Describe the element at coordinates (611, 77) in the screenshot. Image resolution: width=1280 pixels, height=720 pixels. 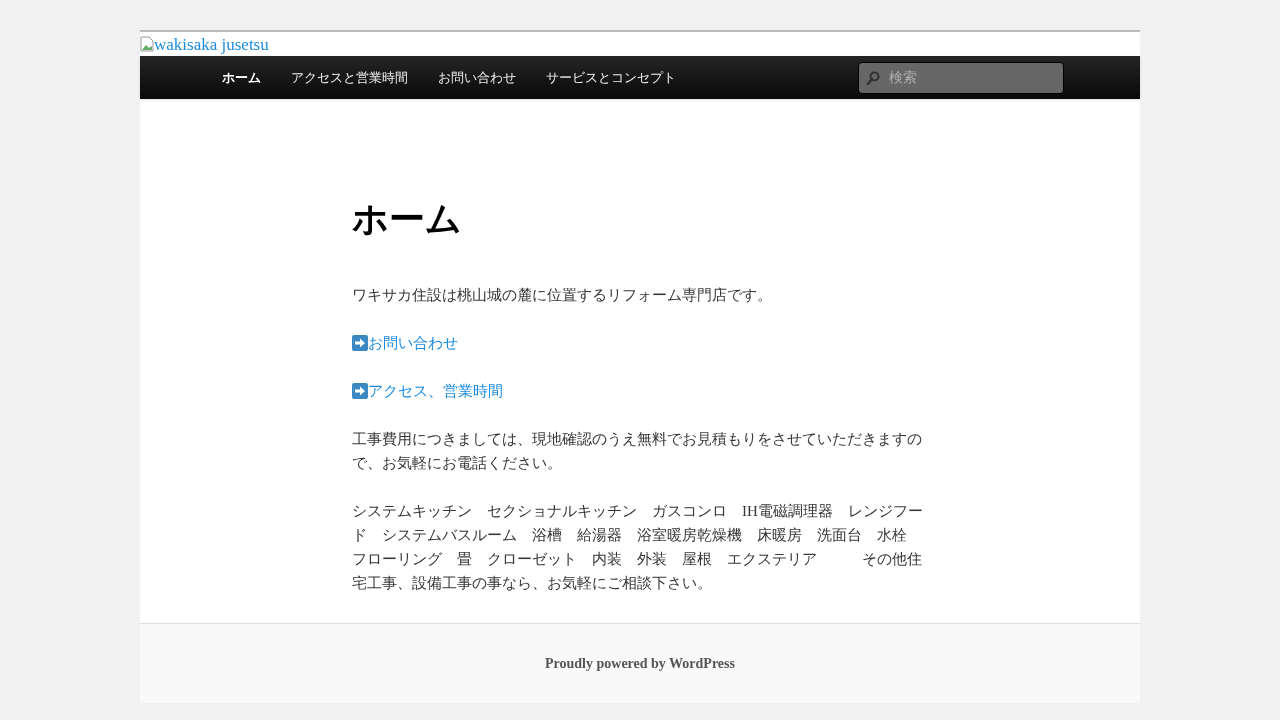
I see `nav-item: サービスとコンセプト` at that location.